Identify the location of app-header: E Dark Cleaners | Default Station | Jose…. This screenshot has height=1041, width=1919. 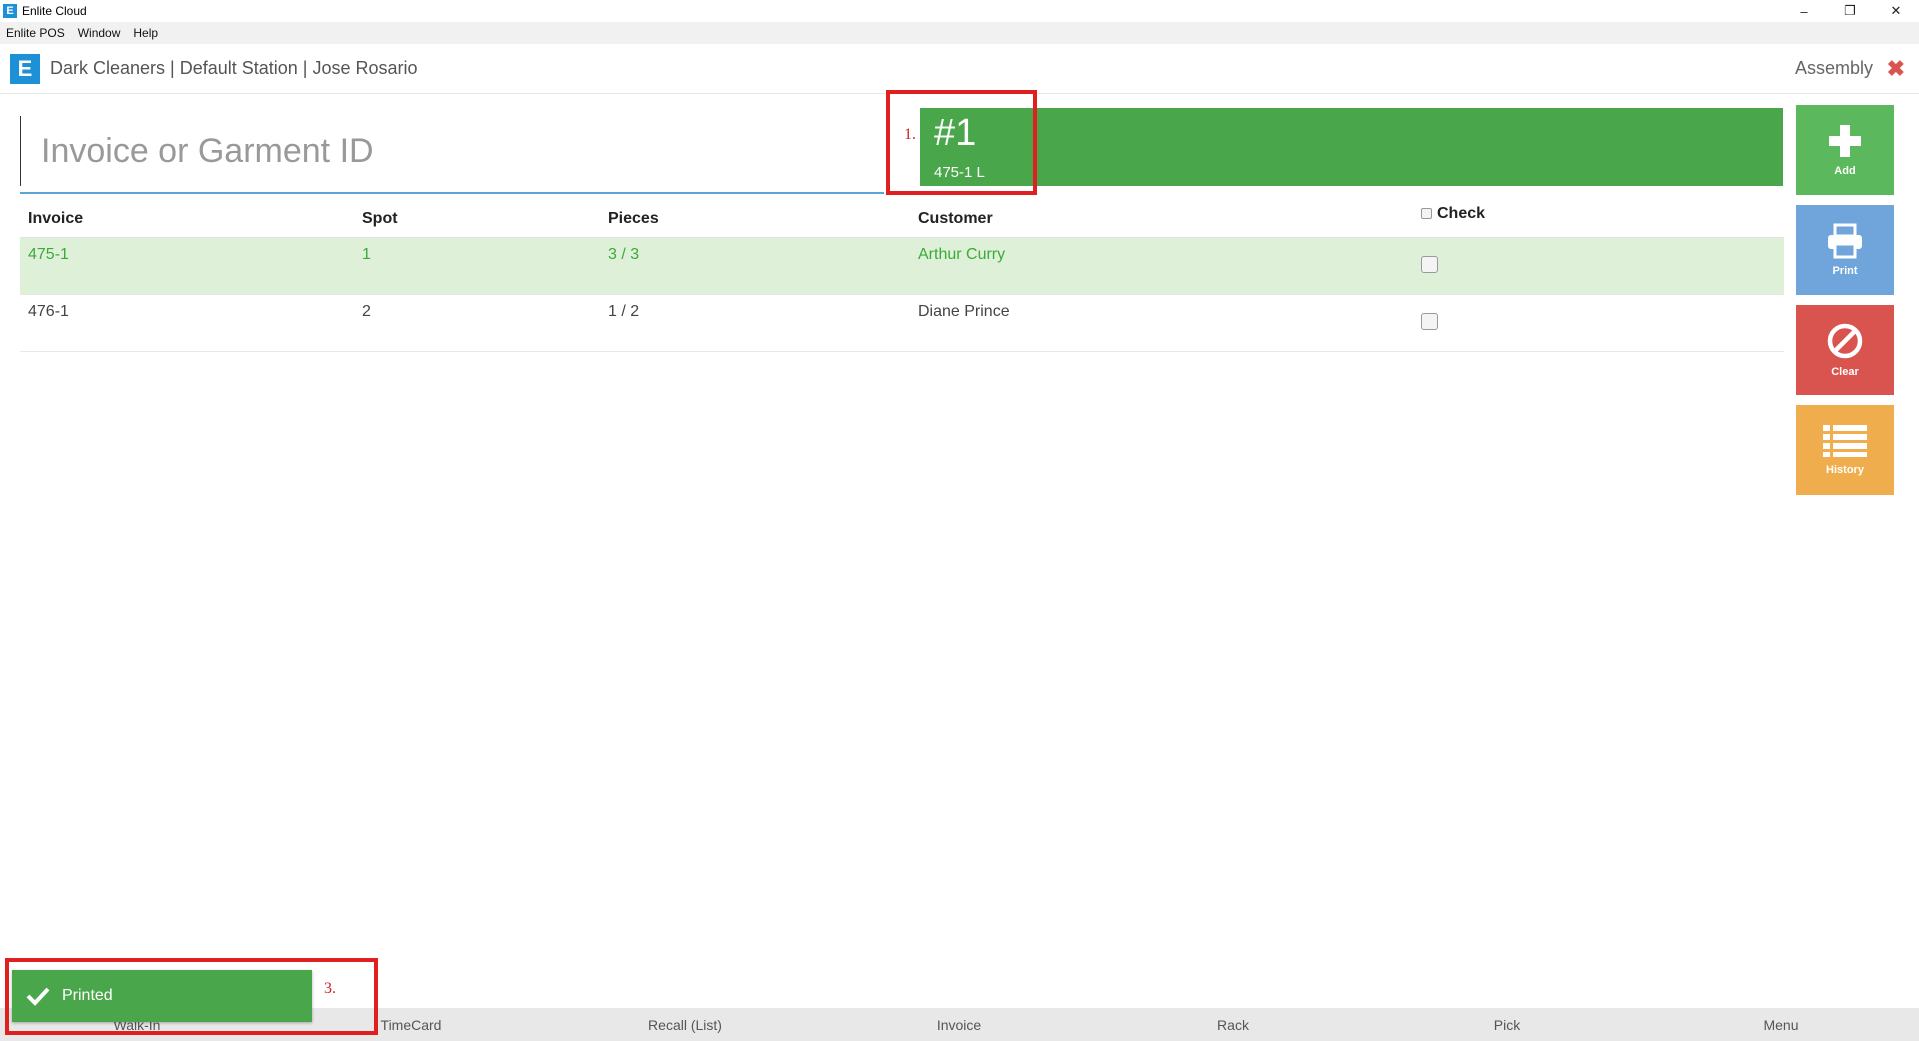
(959, 69).